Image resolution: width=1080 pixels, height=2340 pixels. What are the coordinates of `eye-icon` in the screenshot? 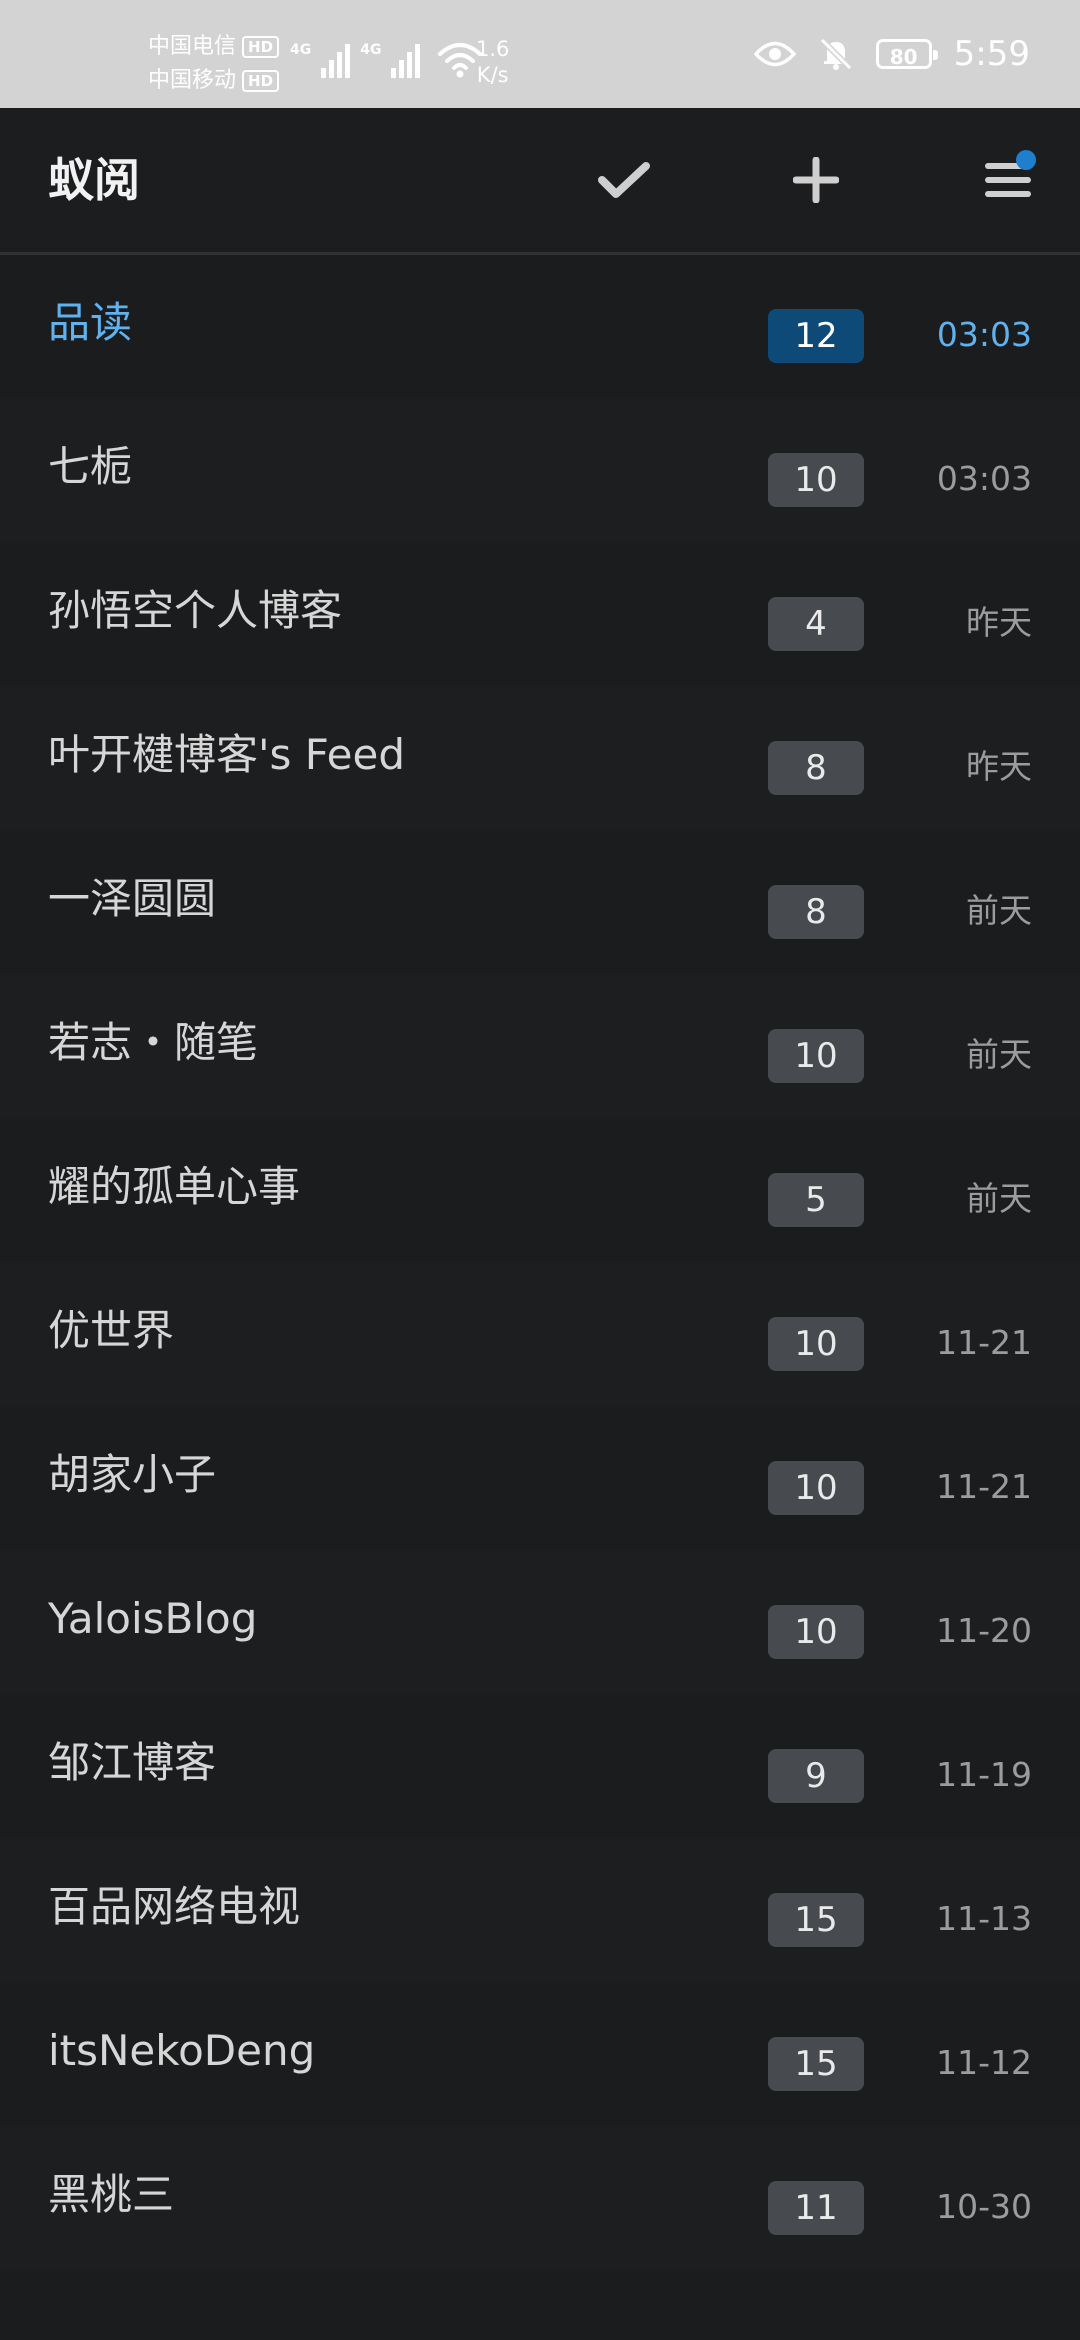 It's located at (774, 54).